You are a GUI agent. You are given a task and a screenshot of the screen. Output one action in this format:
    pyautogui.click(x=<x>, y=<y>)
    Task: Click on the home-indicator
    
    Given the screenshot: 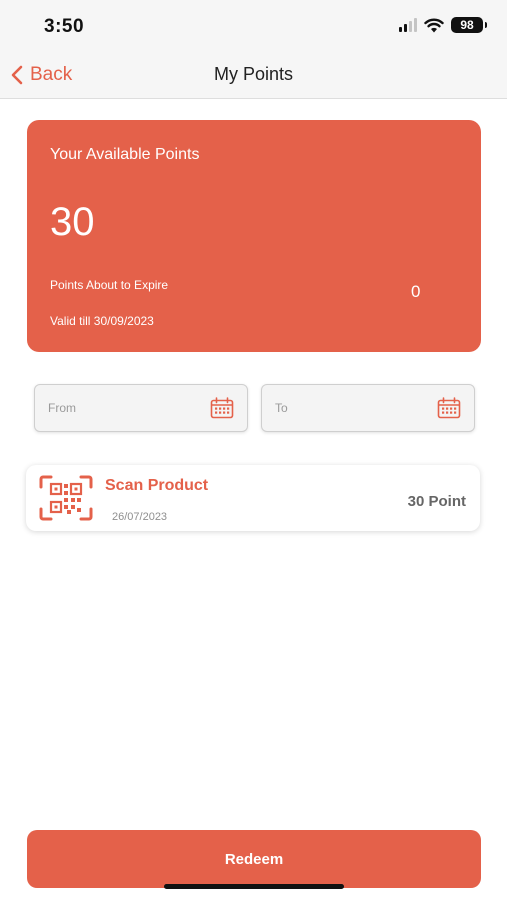 What is the action you would take?
    pyautogui.click(x=254, y=886)
    